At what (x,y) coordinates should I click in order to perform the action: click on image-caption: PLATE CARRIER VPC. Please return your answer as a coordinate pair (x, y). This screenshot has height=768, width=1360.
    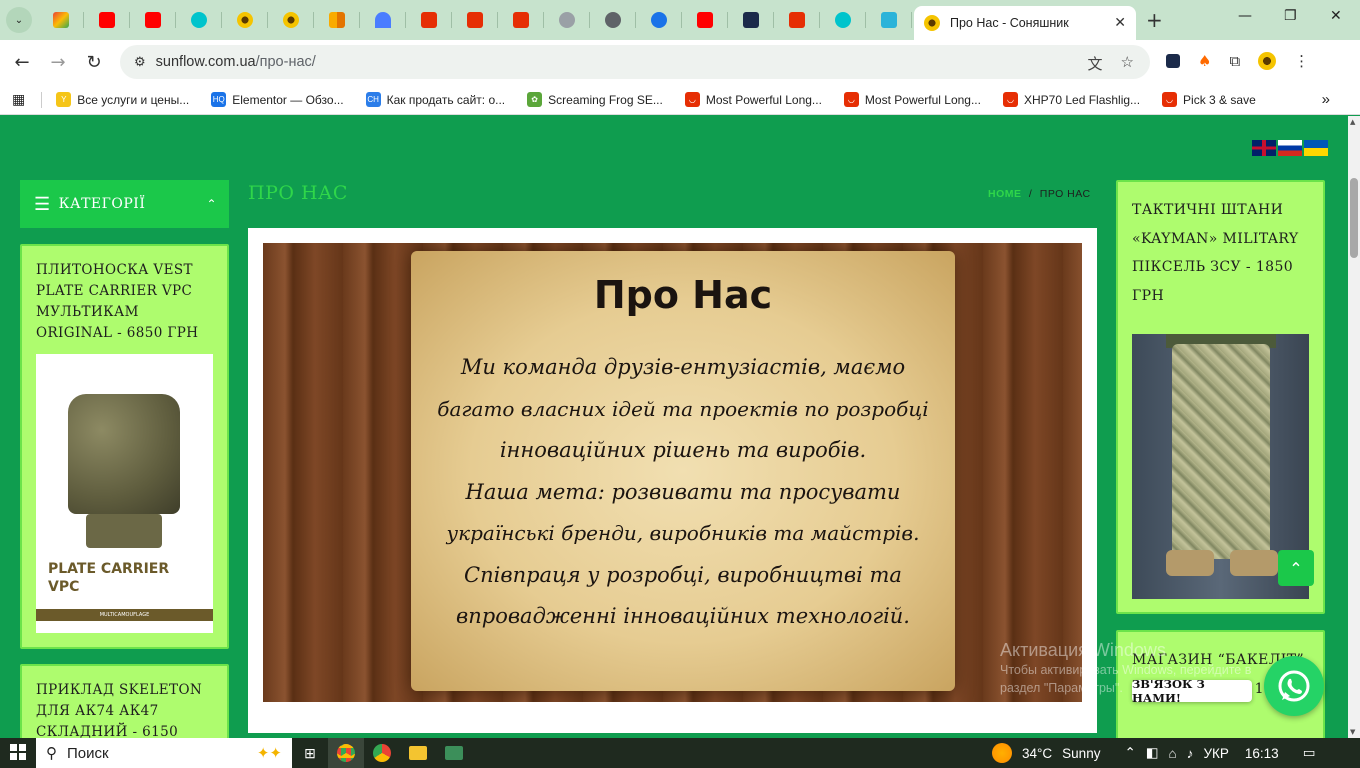
    Looking at the image, I should click on (109, 578).